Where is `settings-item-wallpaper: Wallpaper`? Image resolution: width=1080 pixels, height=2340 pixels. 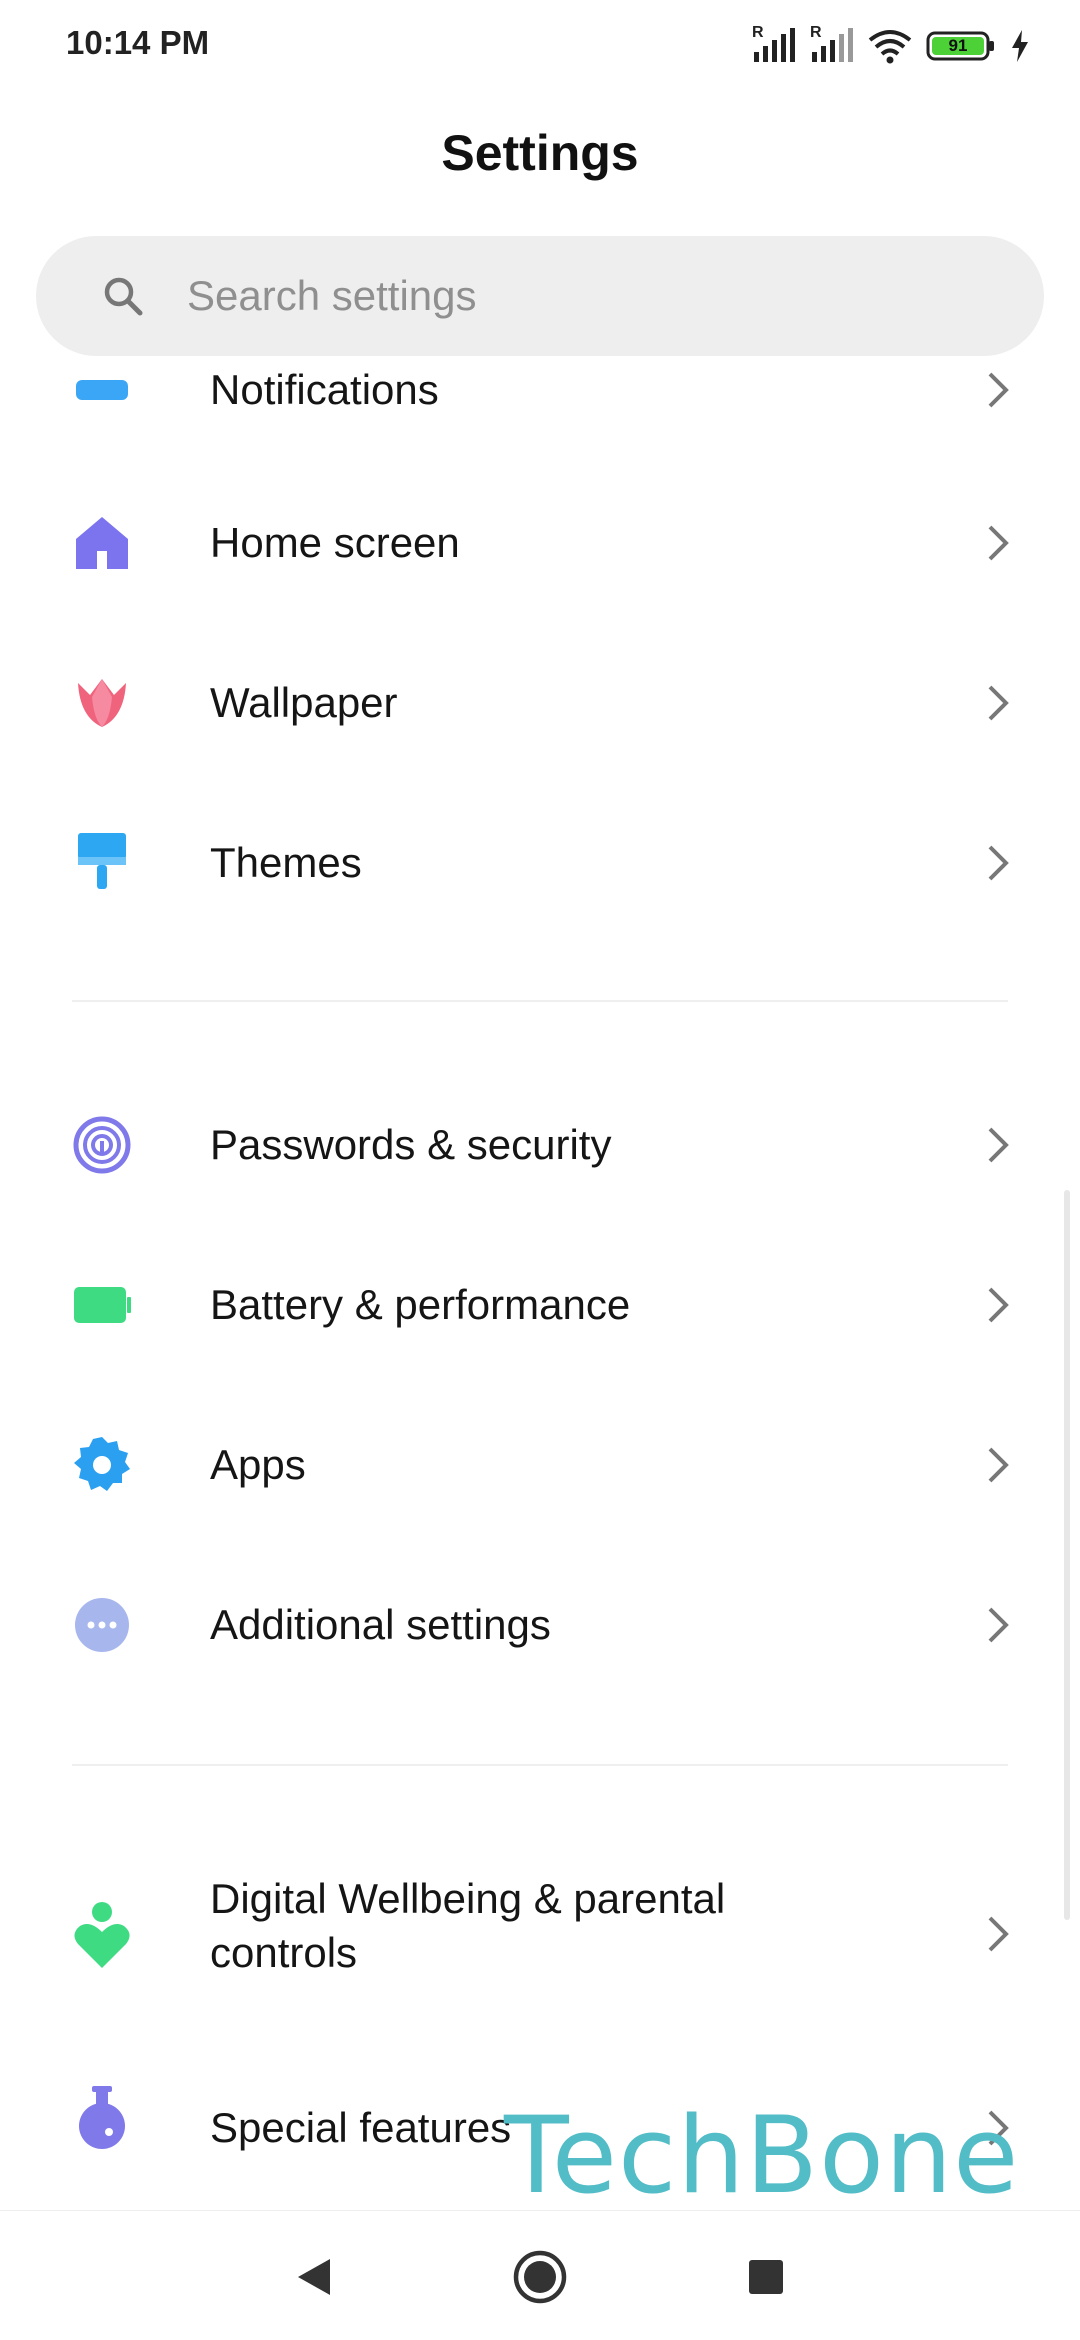 settings-item-wallpaper: Wallpaper is located at coordinates (540, 703).